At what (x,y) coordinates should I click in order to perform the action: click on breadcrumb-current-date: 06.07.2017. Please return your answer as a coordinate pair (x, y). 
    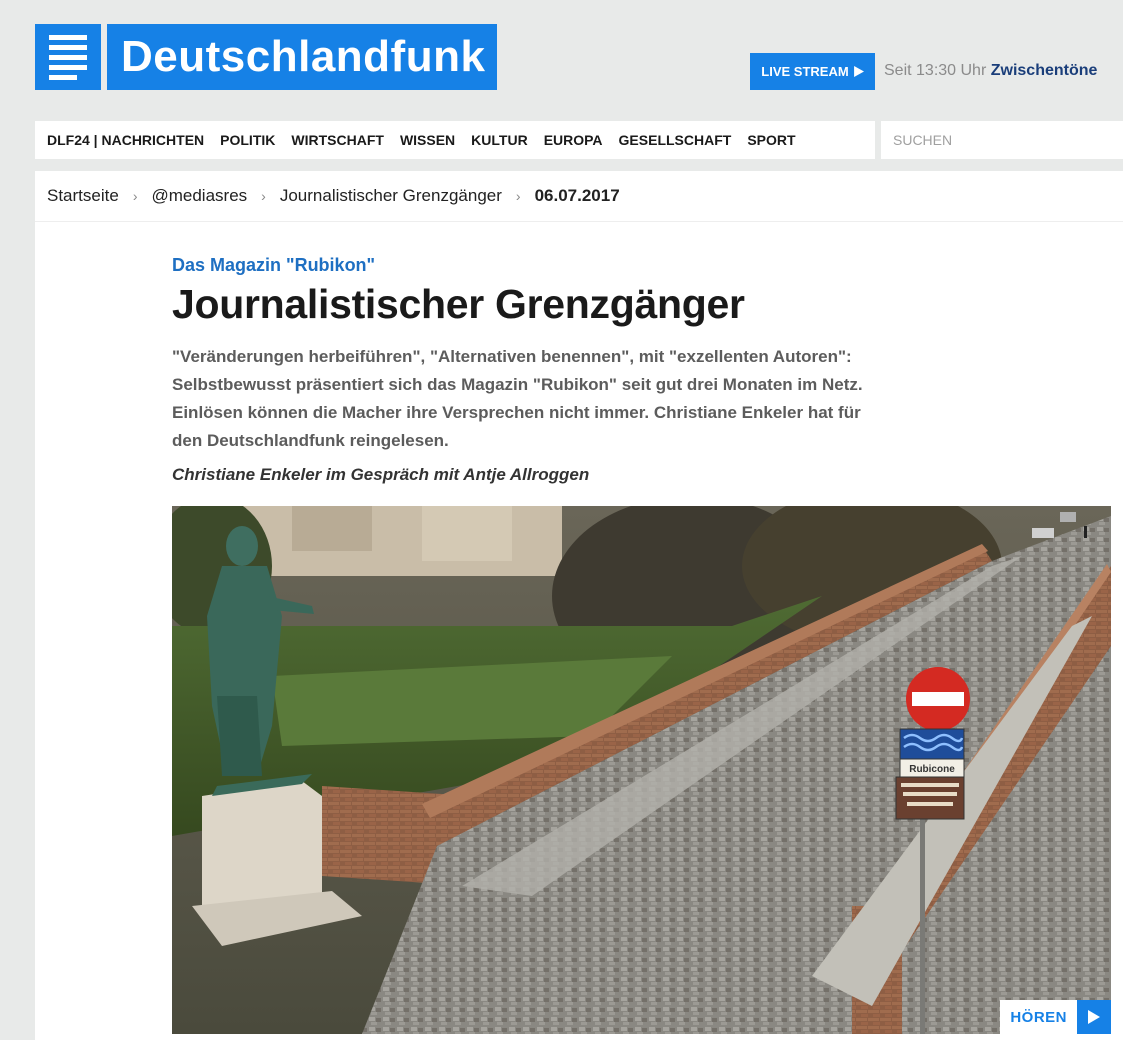
    Looking at the image, I should click on (577, 195).